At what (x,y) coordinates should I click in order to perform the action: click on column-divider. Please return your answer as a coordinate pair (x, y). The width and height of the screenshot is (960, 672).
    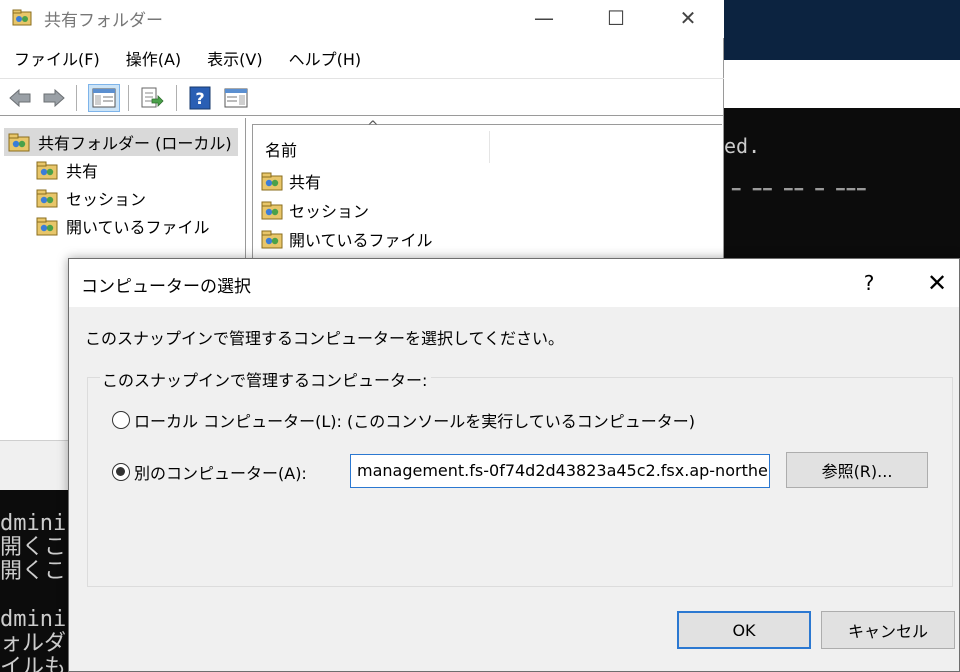
    Looking at the image, I should click on (489, 147).